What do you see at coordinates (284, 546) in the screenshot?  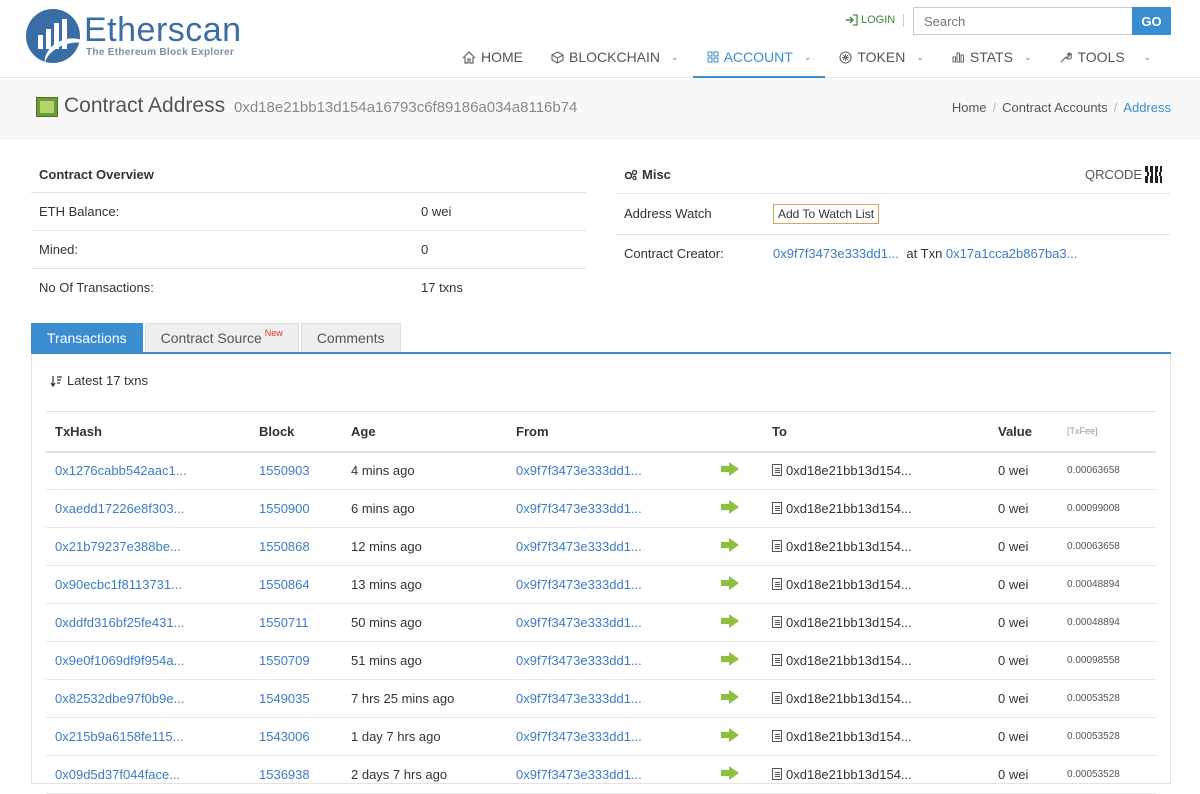 I see `block-link: 1550868` at bounding box center [284, 546].